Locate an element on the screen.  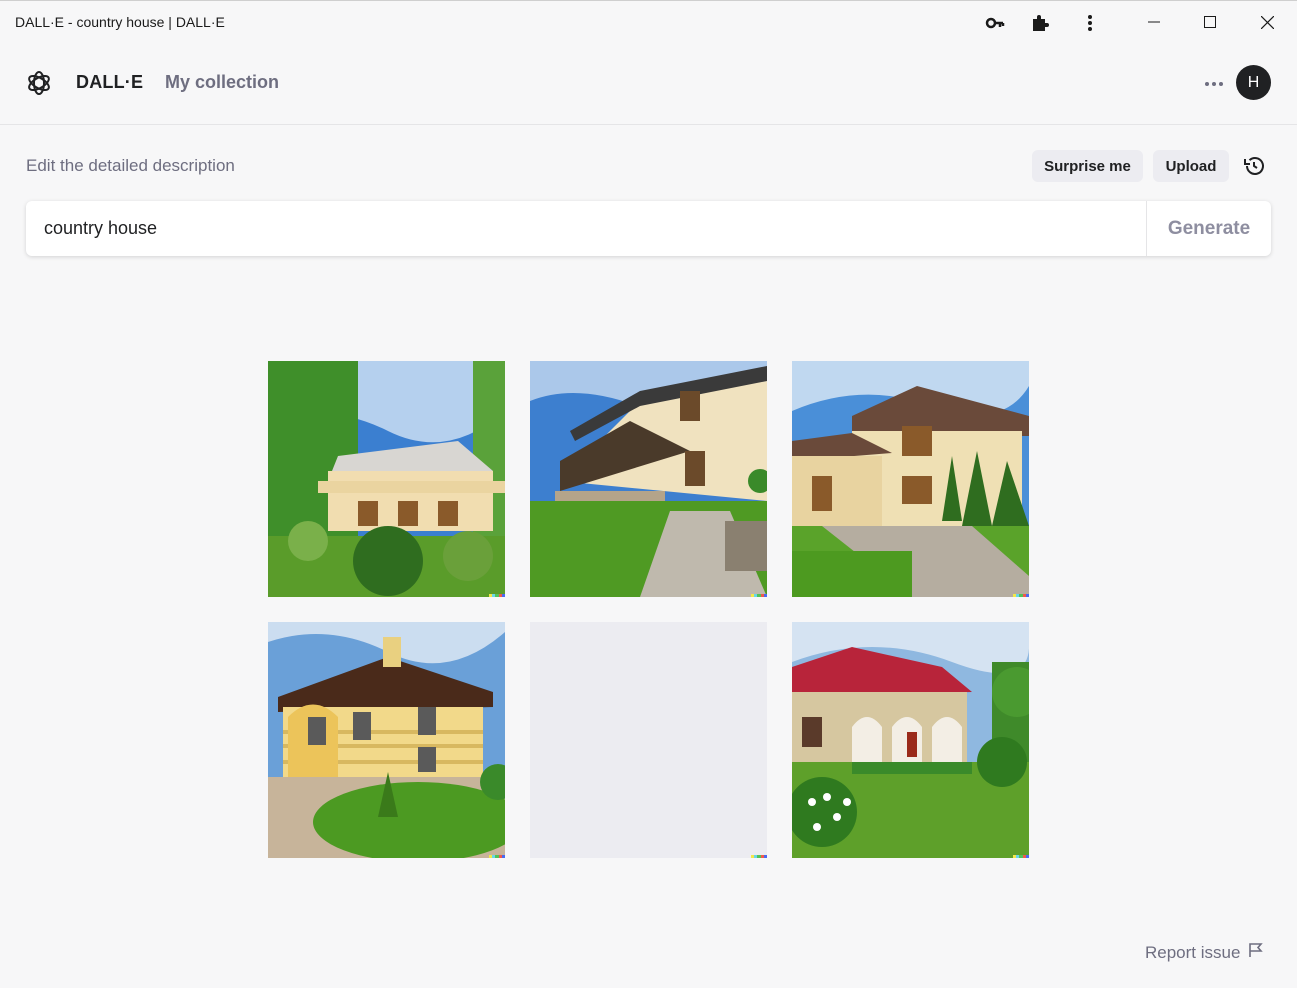
report-issue-link: Report issue is located at coordinates (1204, 952).